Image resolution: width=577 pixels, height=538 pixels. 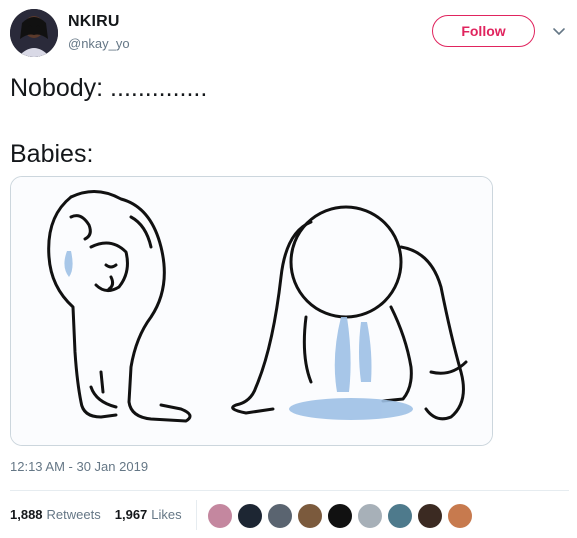 I want to click on tweet-options-button, so click(x=559, y=32).